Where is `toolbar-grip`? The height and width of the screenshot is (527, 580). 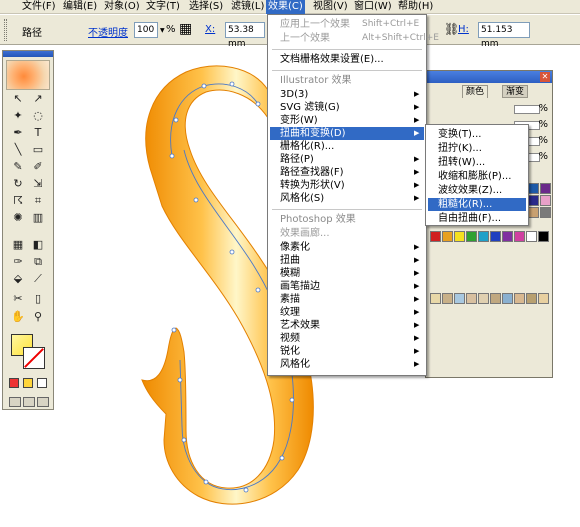
toolbar-grip is located at coordinates (5, 30).